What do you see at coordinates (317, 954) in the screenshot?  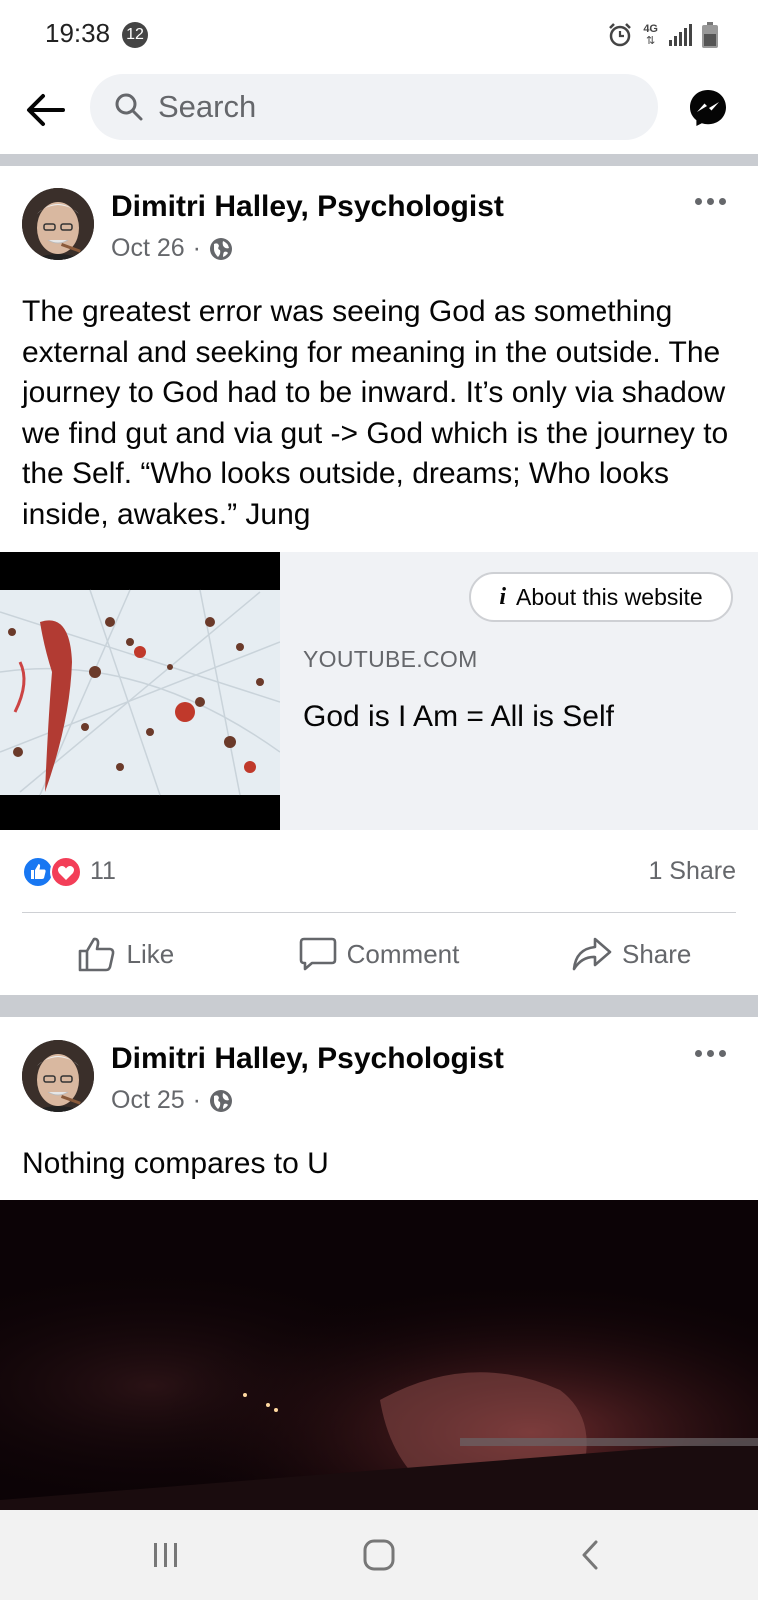 I see `comment-icon` at bounding box center [317, 954].